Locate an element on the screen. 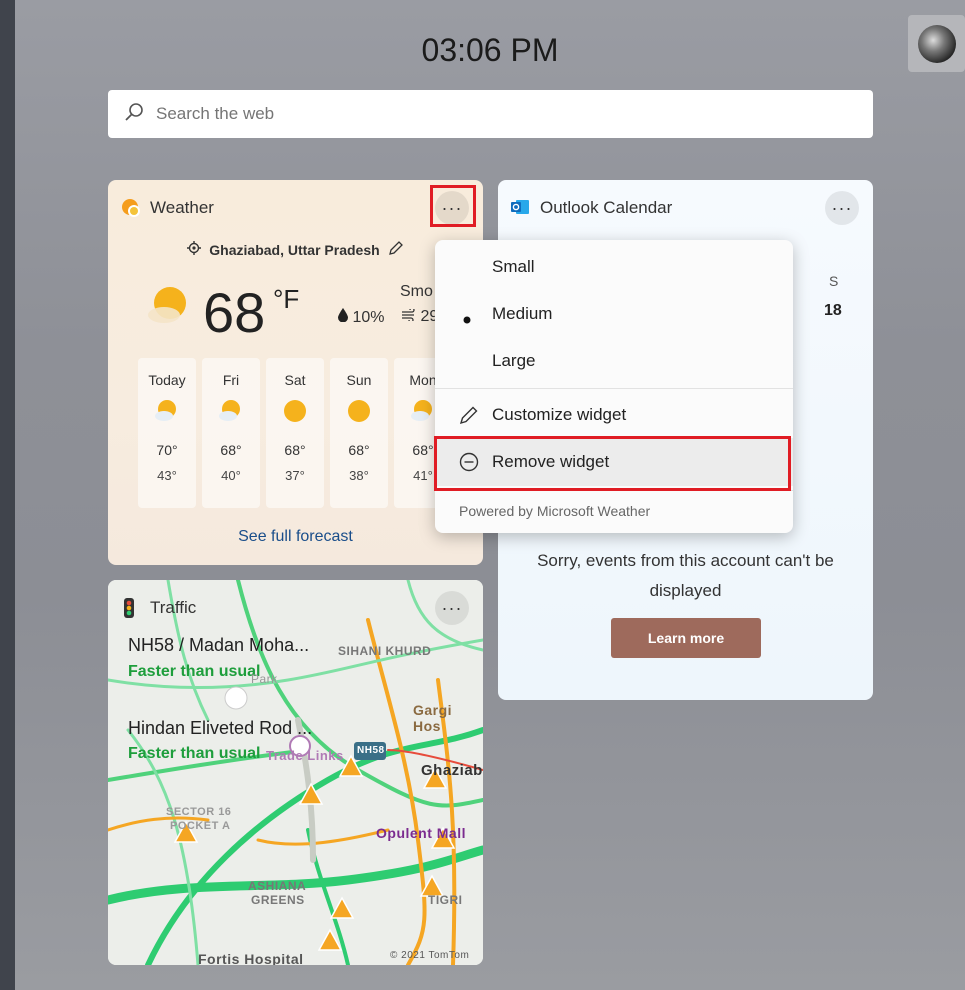 The width and height of the screenshot is (965, 990). map-label: NH58 is located at coordinates (371, 750).